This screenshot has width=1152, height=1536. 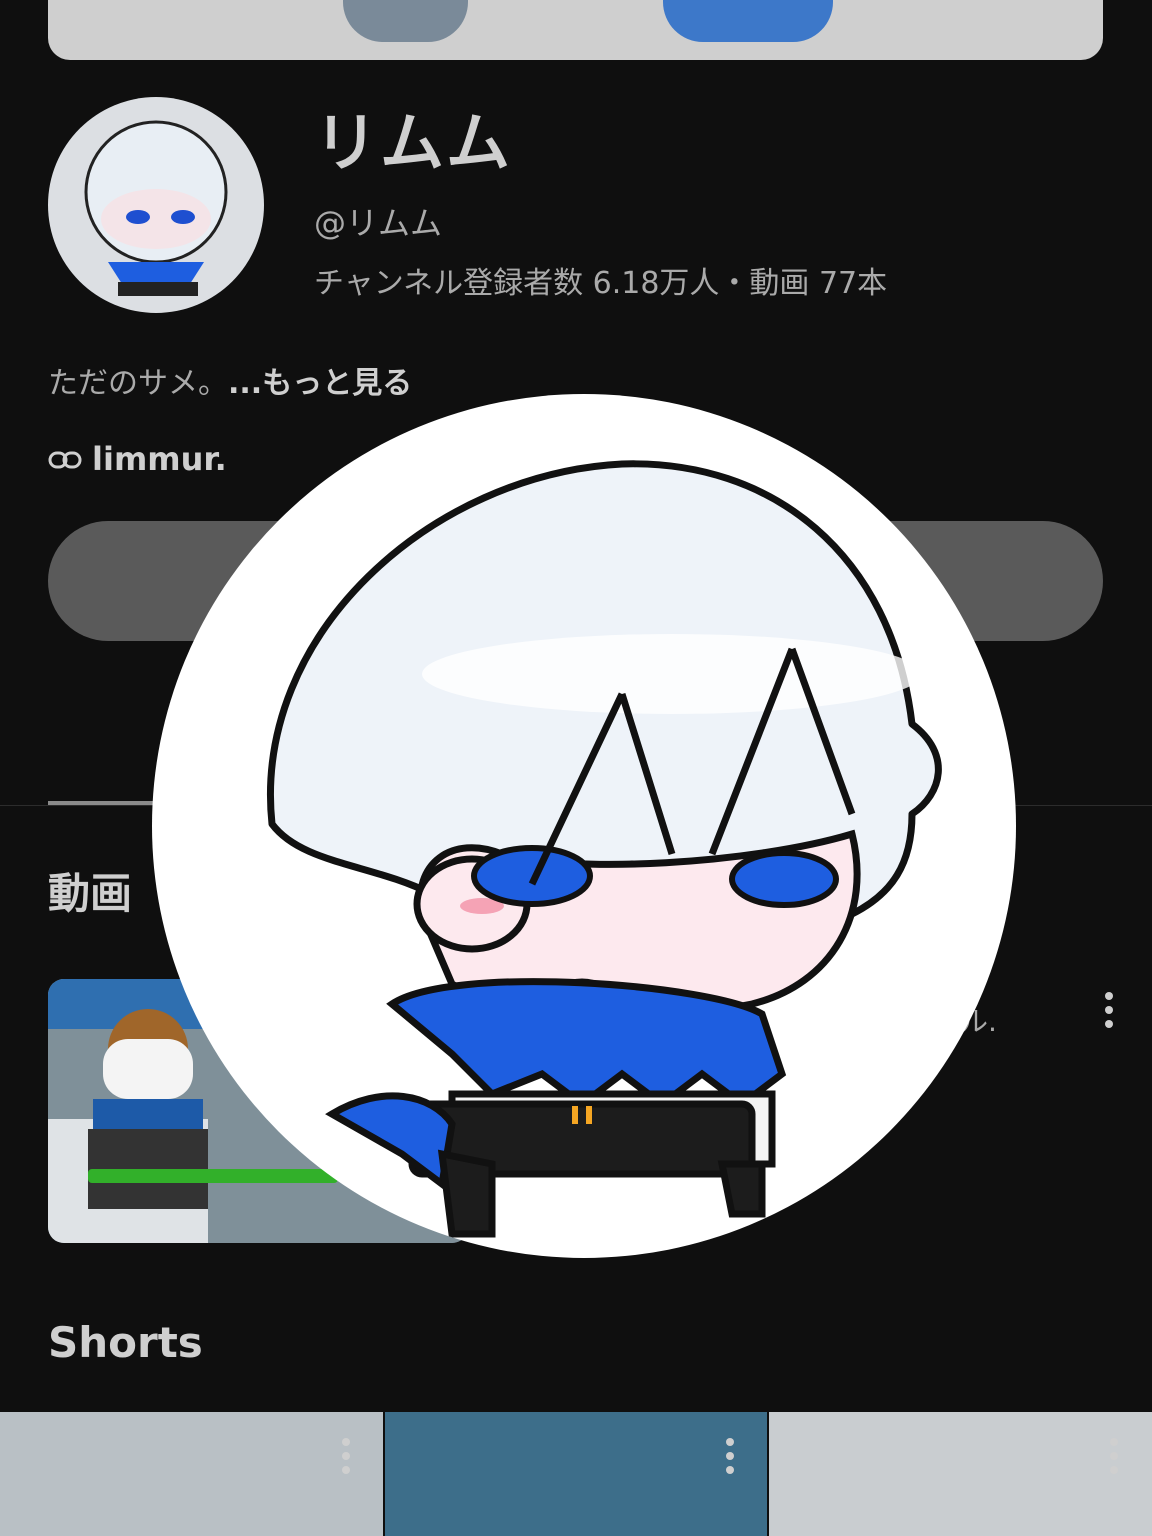 I want to click on video-more-vert-icon, so click(x=1109, y=1010).